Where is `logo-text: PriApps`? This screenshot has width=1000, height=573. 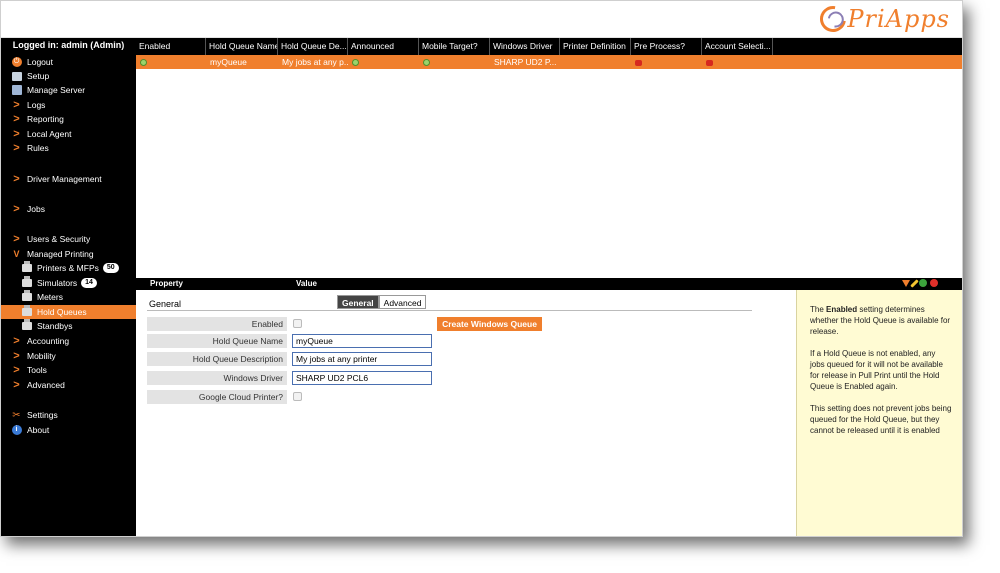
logo-text: PriApps is located at coordinates (898, 19).